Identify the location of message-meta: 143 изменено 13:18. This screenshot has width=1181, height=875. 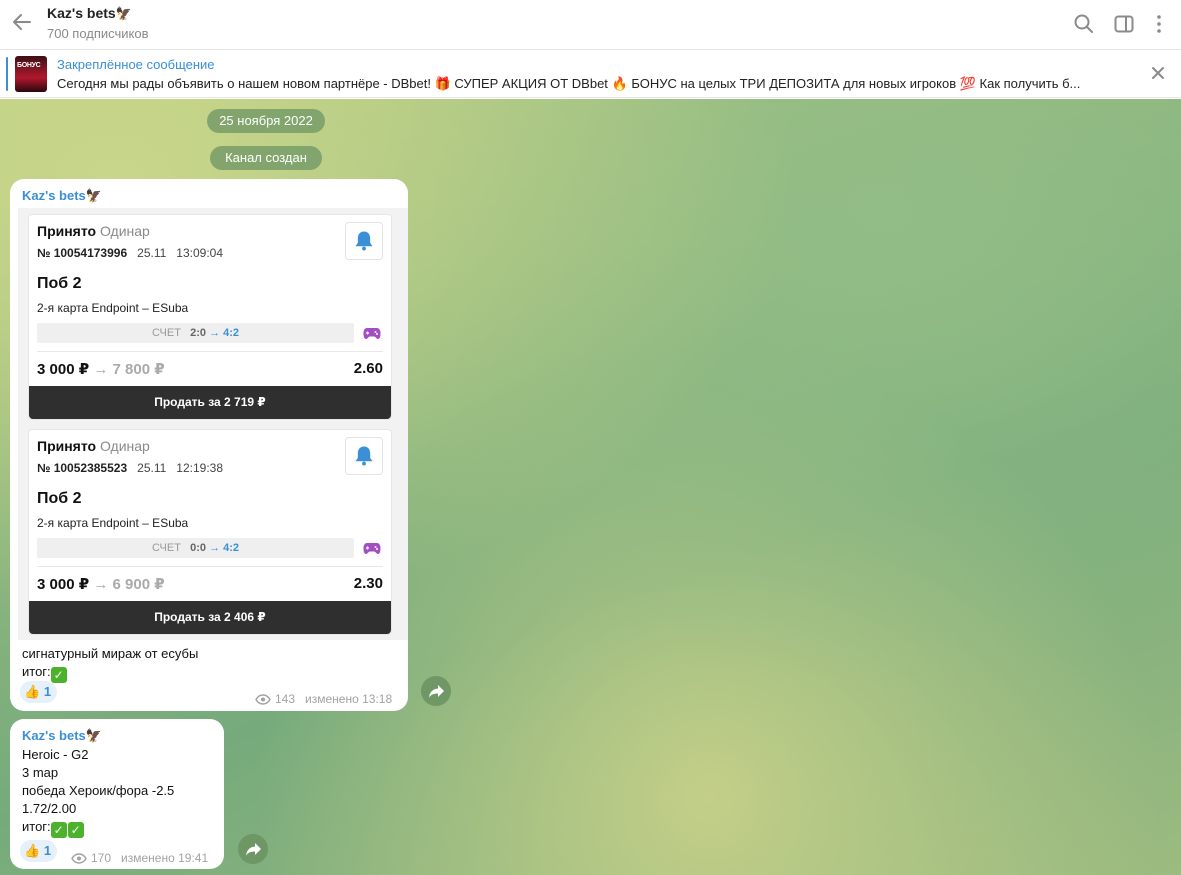
(323, 699).